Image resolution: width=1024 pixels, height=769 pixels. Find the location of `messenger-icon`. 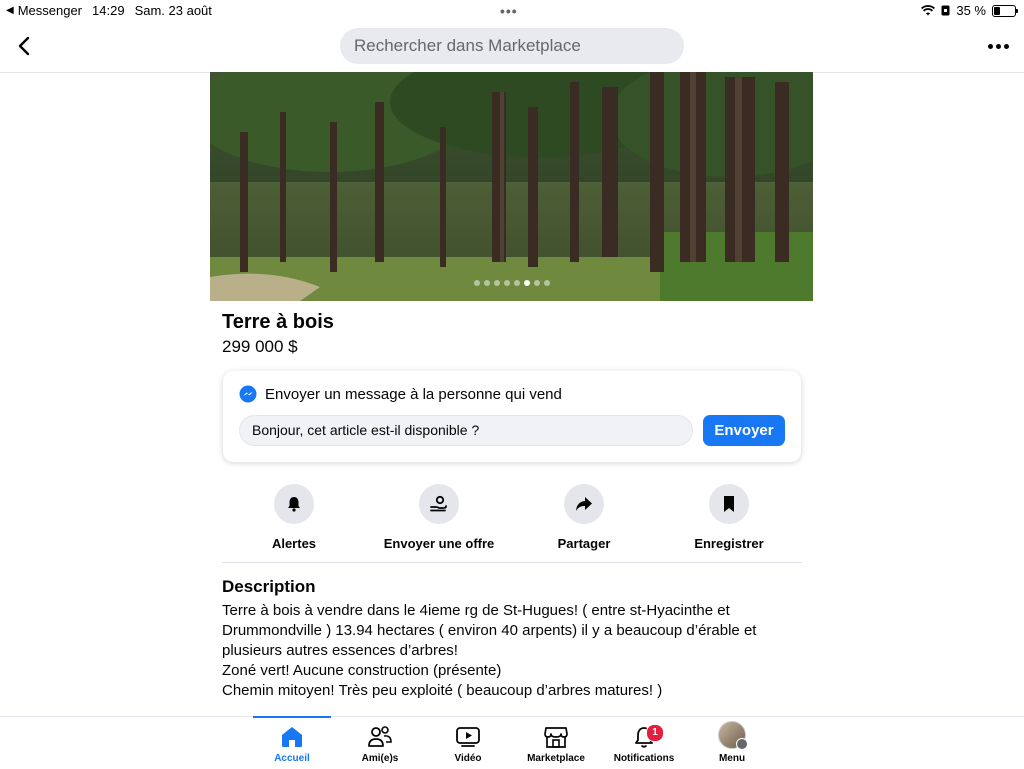

messenger-icon is located at coordinates (248, 394).